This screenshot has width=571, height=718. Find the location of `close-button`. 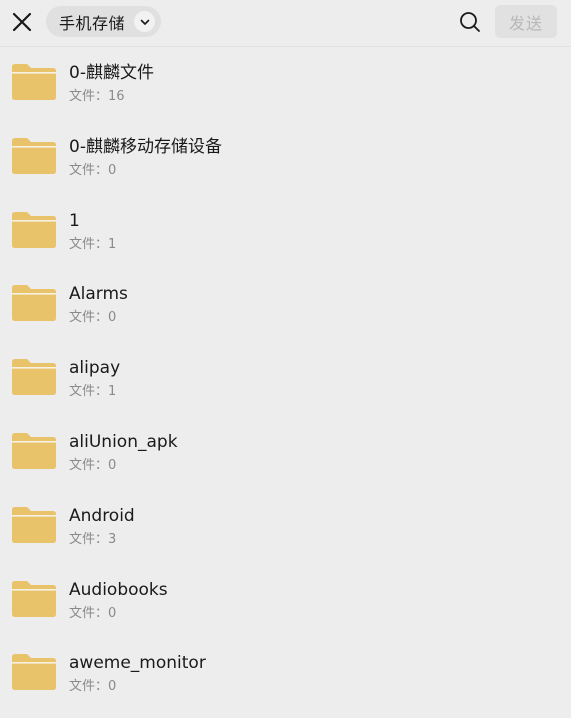

close-button is located at coordinates (22, 22).